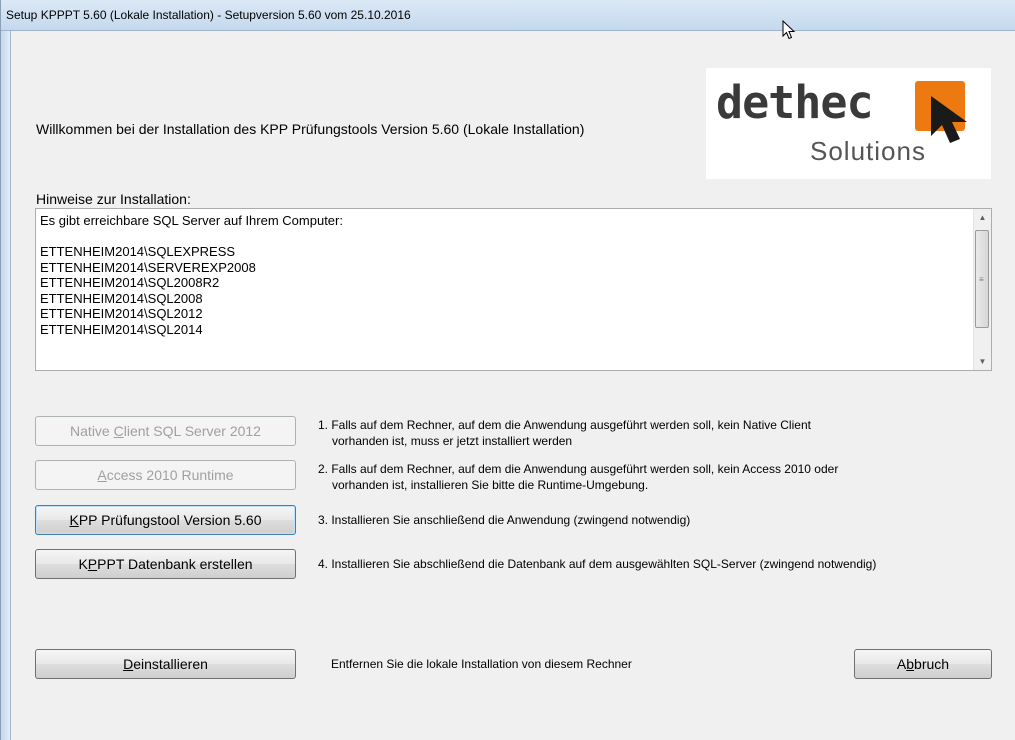 This screenshot has width=1015, height=740. What do you see at coordinates (170, 664) in the screenshot?
I see `button-label-part: einstallieren` at bounding box center [170, 664].